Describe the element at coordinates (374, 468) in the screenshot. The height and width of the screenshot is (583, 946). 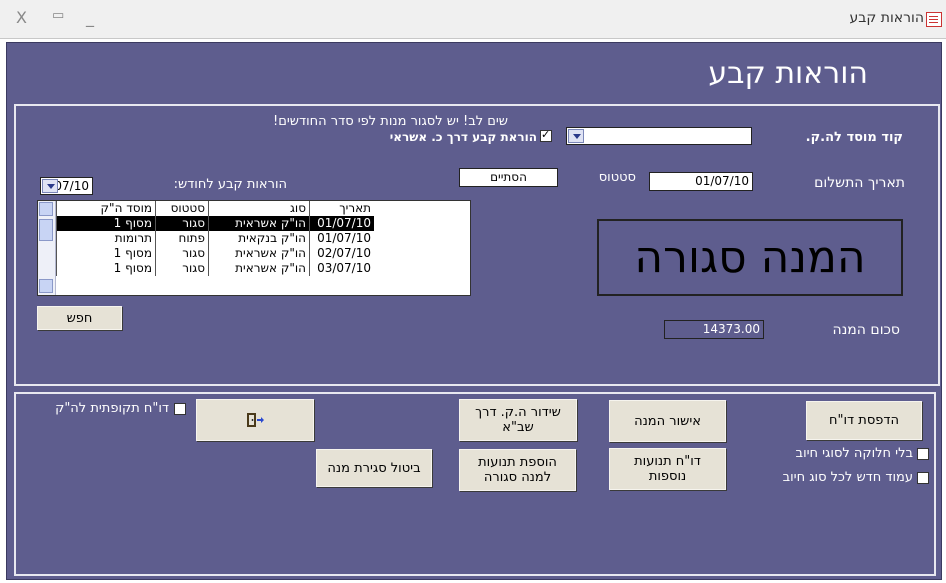
I see `cancel-batch-close-button: ביטול סגירת מנה` at that location.